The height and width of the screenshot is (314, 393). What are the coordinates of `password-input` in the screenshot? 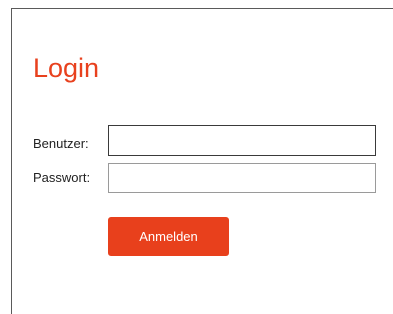 It's located at (242, 178).